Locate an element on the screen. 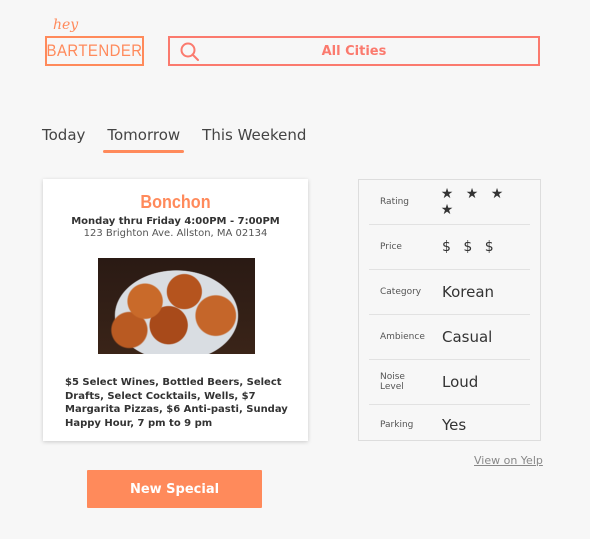 The width and height of the screenshot is (590, 539). venue-address: 123 Brighton Ave. Allston, MA 02134 is located at coordinates (175, 233).